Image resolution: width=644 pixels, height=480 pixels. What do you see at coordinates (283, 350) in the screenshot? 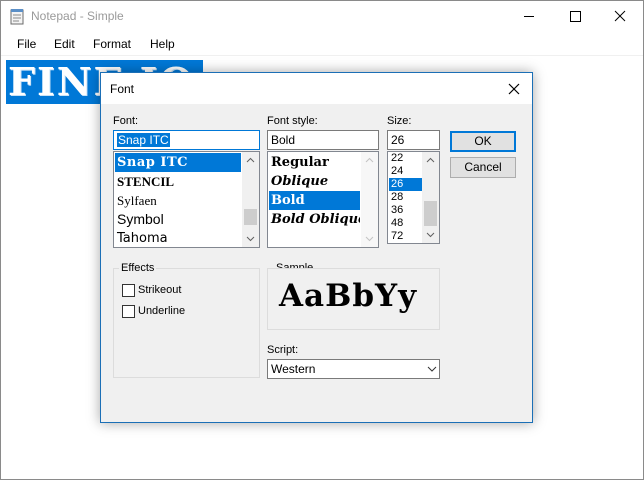
I see `script-label: Script:` at bounding box center [283, 350].